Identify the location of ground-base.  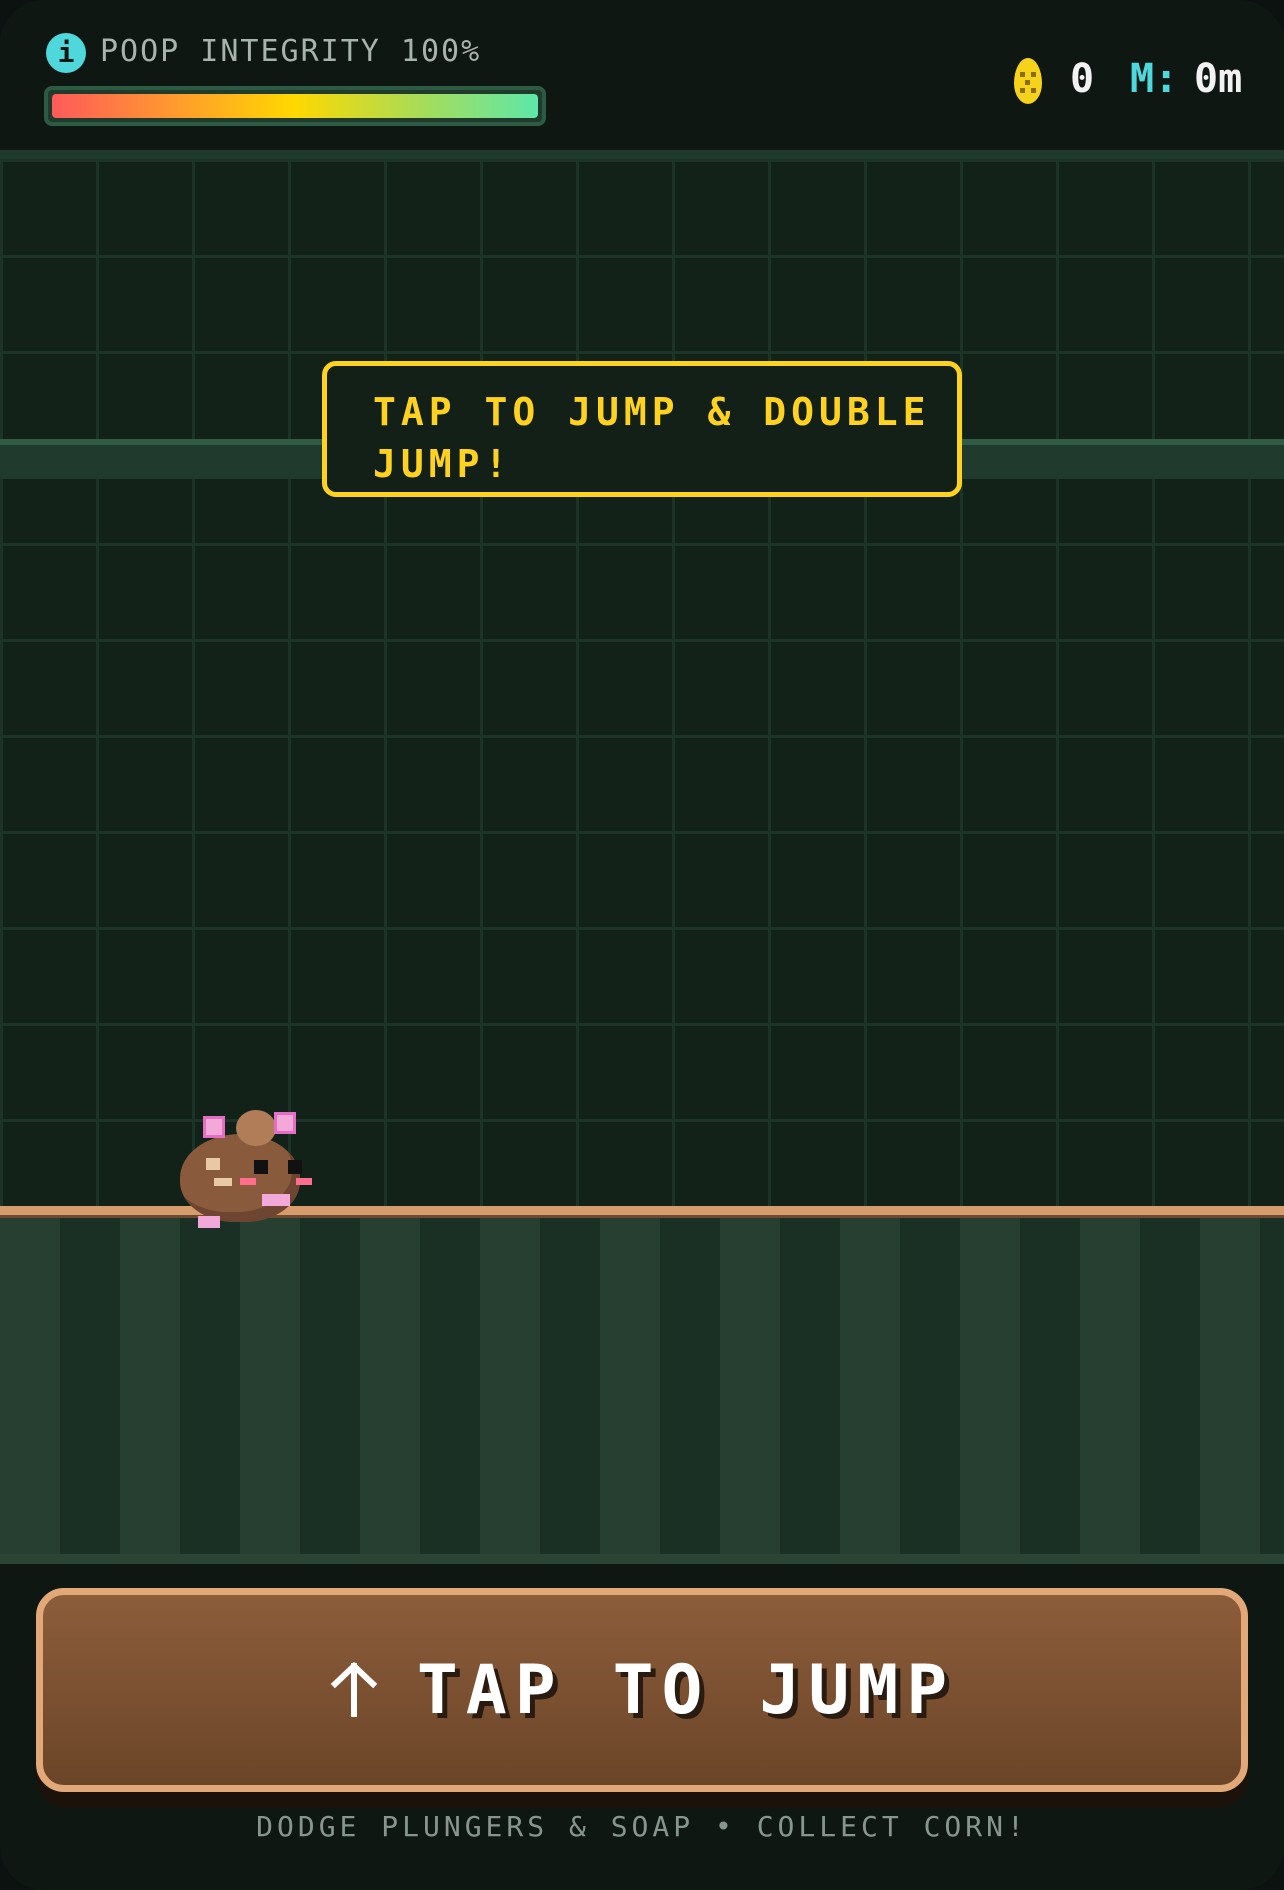
(642, 1559).